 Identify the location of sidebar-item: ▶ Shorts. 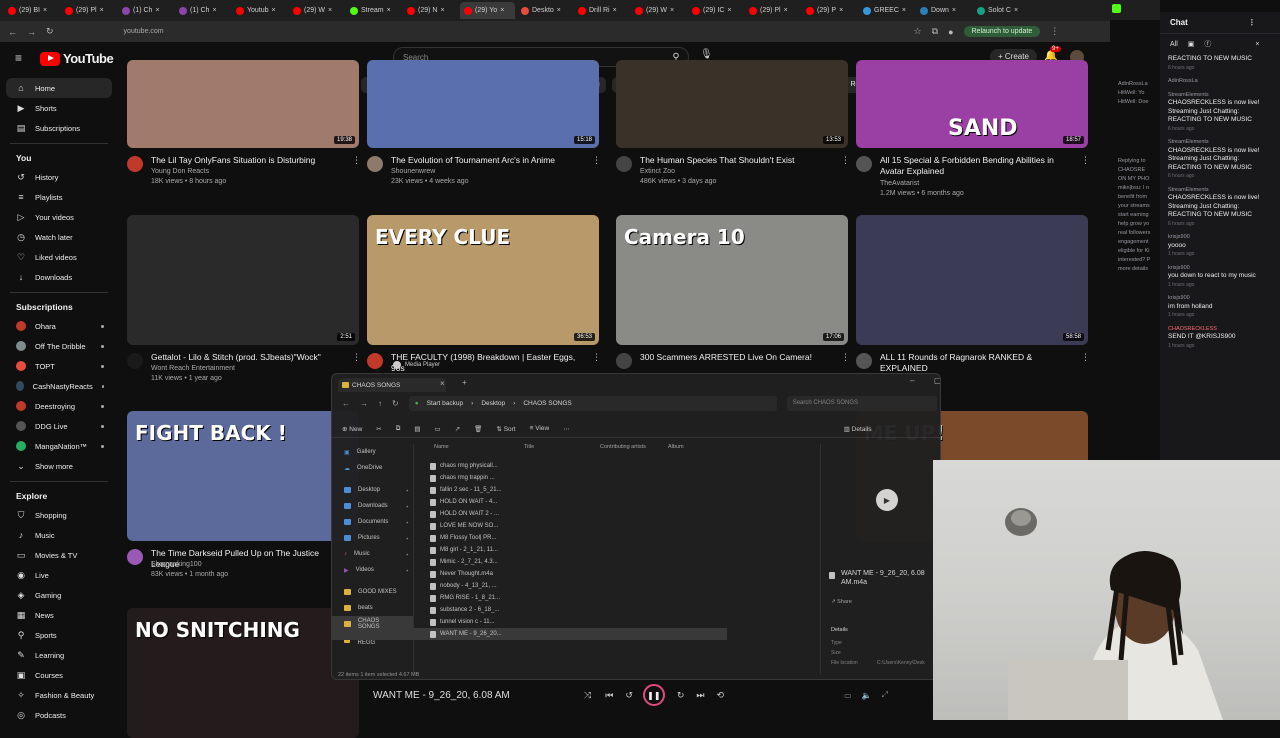
(59, 108).